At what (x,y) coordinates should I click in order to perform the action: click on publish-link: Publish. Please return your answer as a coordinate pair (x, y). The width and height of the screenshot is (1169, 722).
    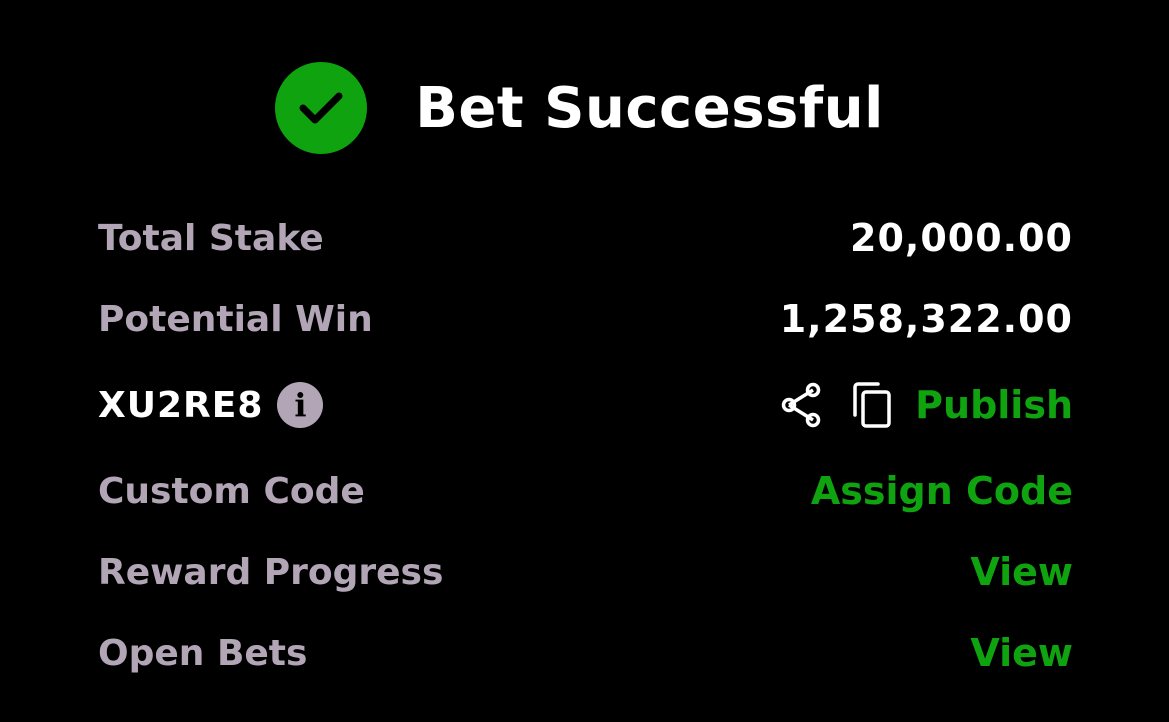
    Looking at the image, I should click on (994, 405).